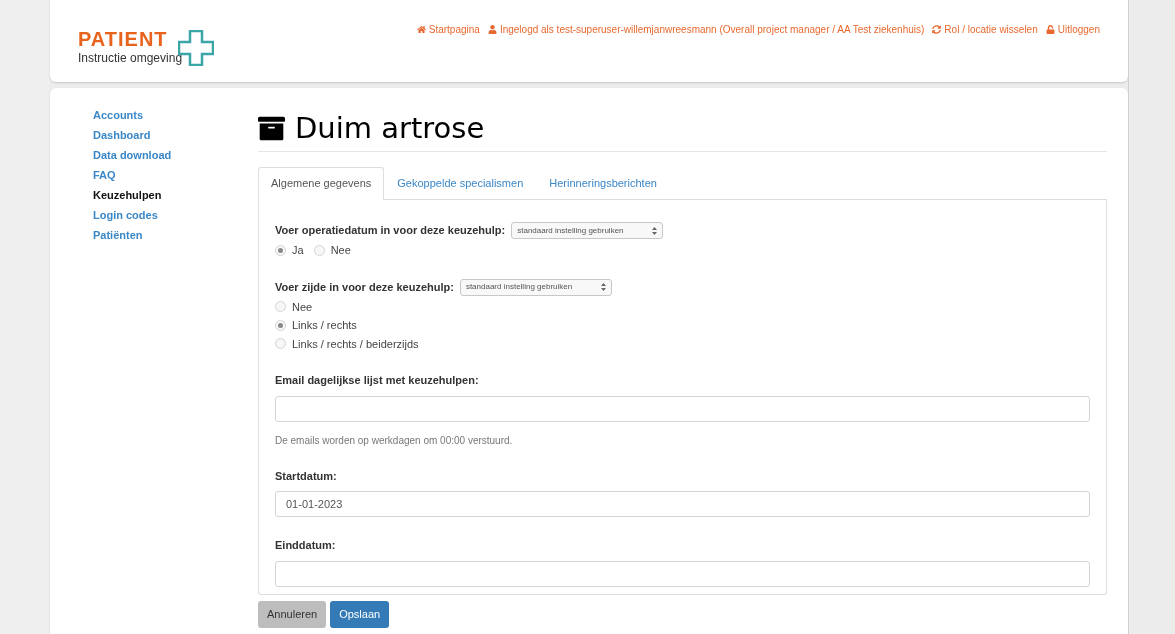  Describe the element at coordinates (306, 476) in the screenshot. I see `field-label: Startdatum:` at that location.